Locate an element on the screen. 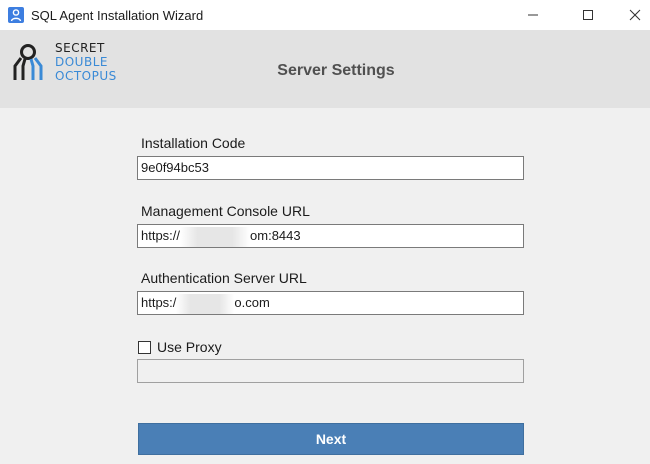  console-url-label: Management Console URL is located at coordinates (225, 211).